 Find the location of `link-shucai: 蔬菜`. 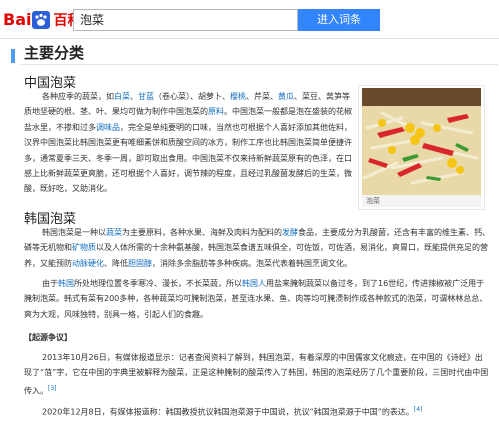

link-shucai: 蔬菜 is located at coordinates (114, 232).